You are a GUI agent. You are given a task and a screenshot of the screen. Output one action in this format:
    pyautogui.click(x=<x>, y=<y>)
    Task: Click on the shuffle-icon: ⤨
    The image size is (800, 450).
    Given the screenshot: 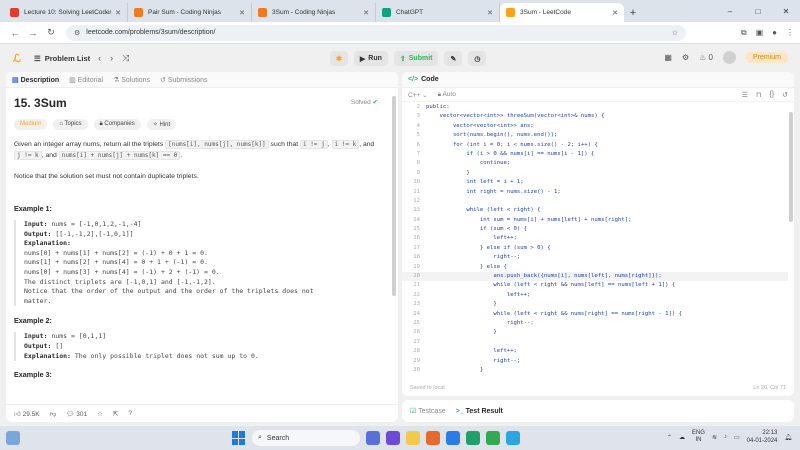 What is the action you would take?
    pyautogui.click(x=125, y=58)
    